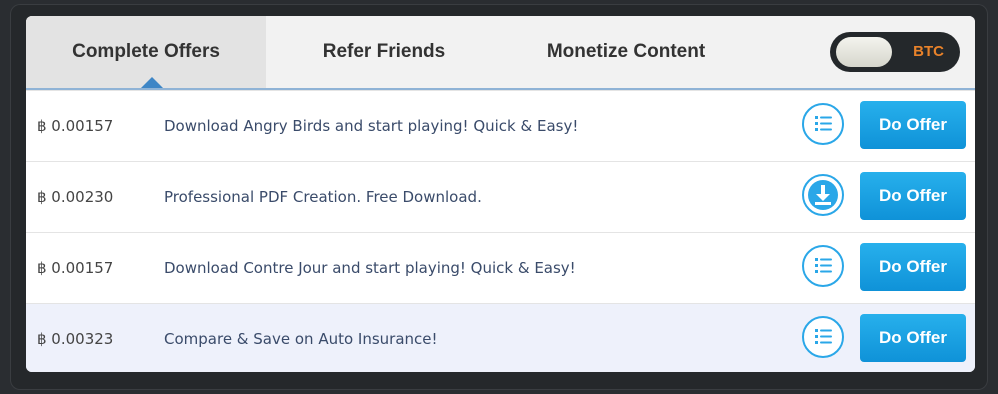 This screenshot has height=394, width=998. I want to click on offer-amount: ฿ 0.00230, so click(75, 197).